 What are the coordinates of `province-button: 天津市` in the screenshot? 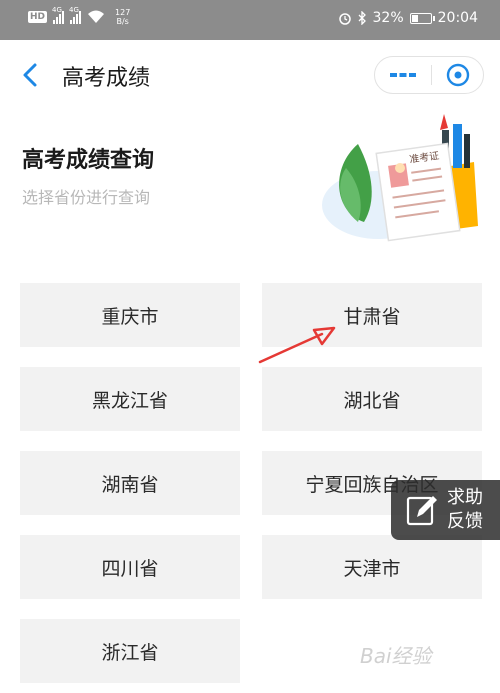 It's located at (372, 567).